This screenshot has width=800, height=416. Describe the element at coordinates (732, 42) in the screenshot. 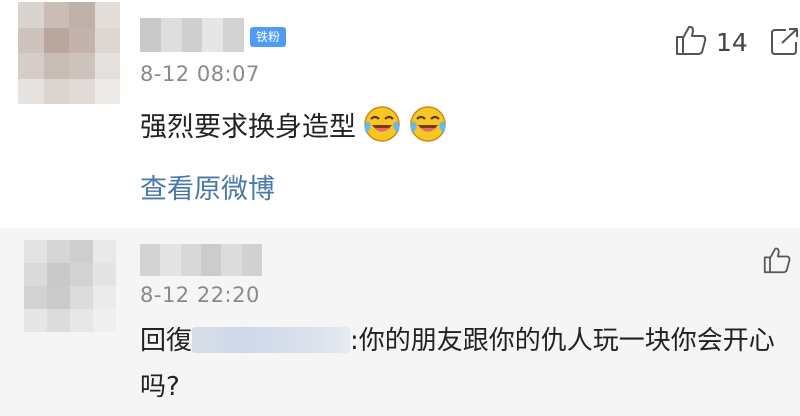

I see `like-count: 14` at that location.